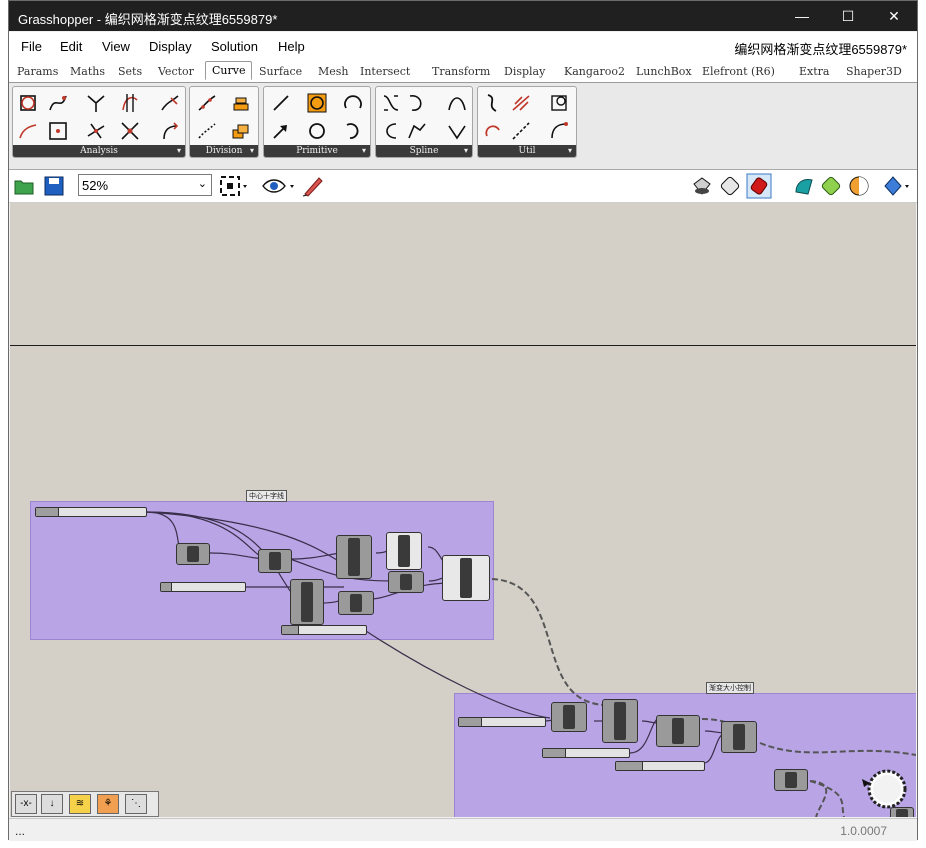 The image size is (926, 848). What do you see at coordinates (874, 71) in the screenshot?
I see `tab-shaper3d: Shaper3D` at bounding box center [874, 71].